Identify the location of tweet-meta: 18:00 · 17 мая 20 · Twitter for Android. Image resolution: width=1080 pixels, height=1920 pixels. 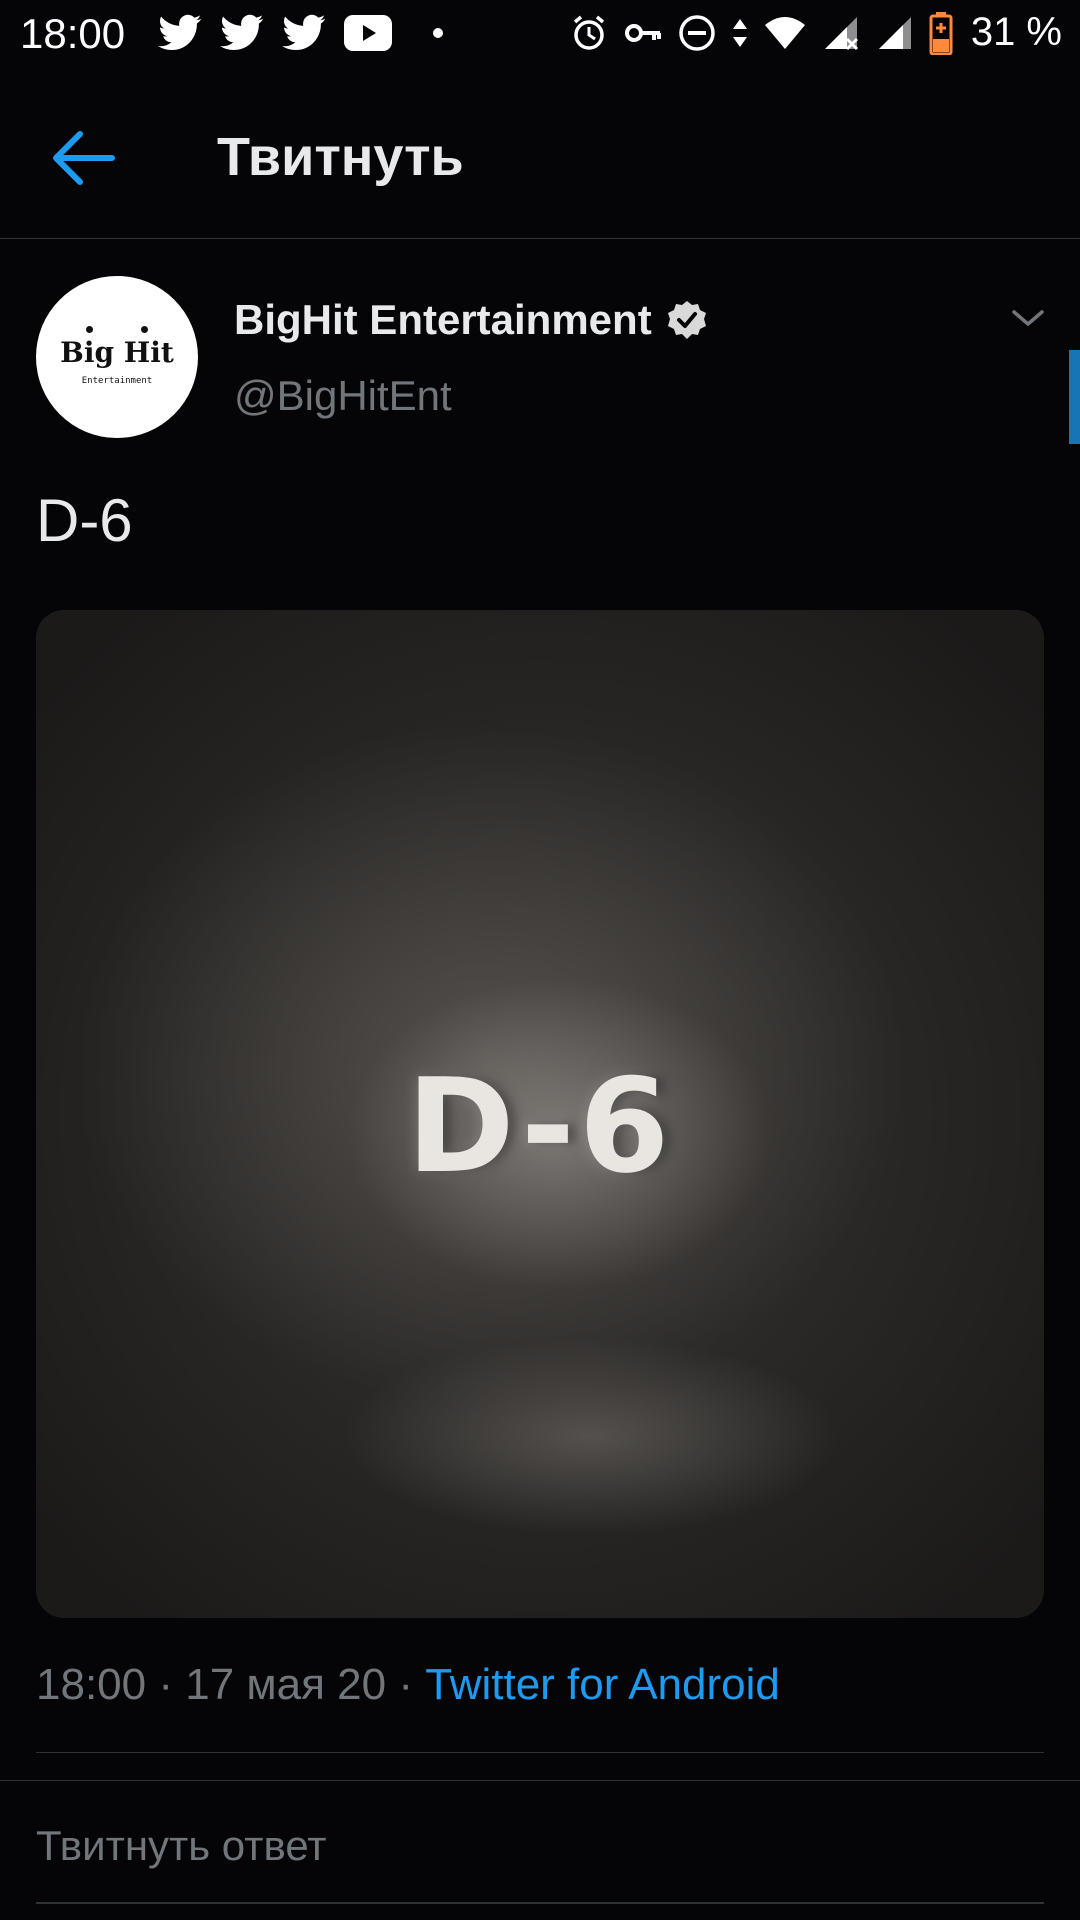
(408, 1685).